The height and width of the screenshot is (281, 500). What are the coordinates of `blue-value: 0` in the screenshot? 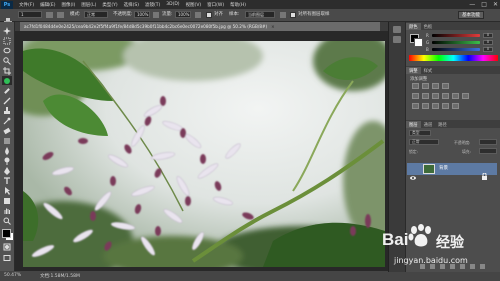 It's located at (488, 49).